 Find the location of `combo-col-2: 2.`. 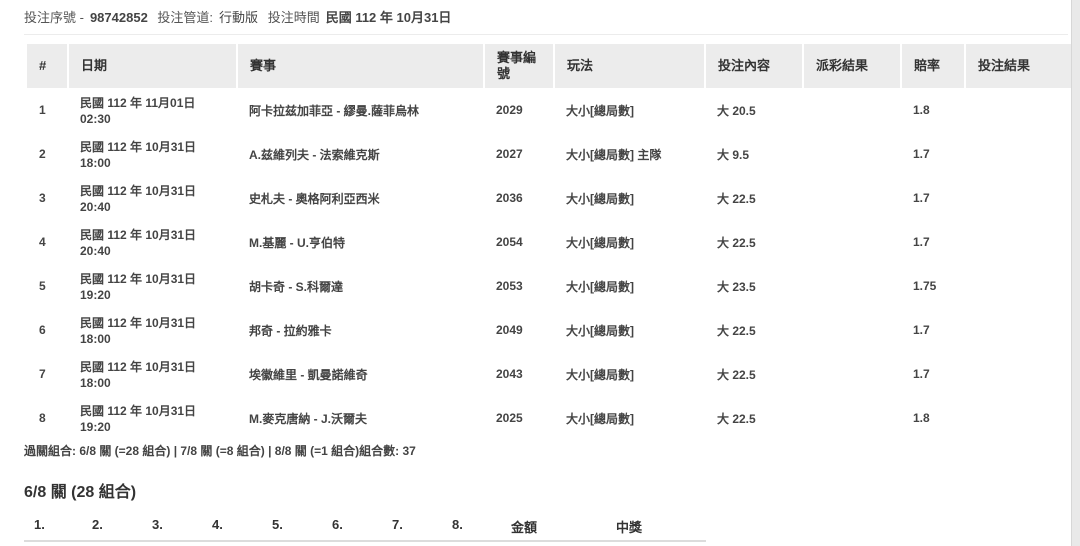

combo-col-2: 2. is located at coordinates (97, 524).